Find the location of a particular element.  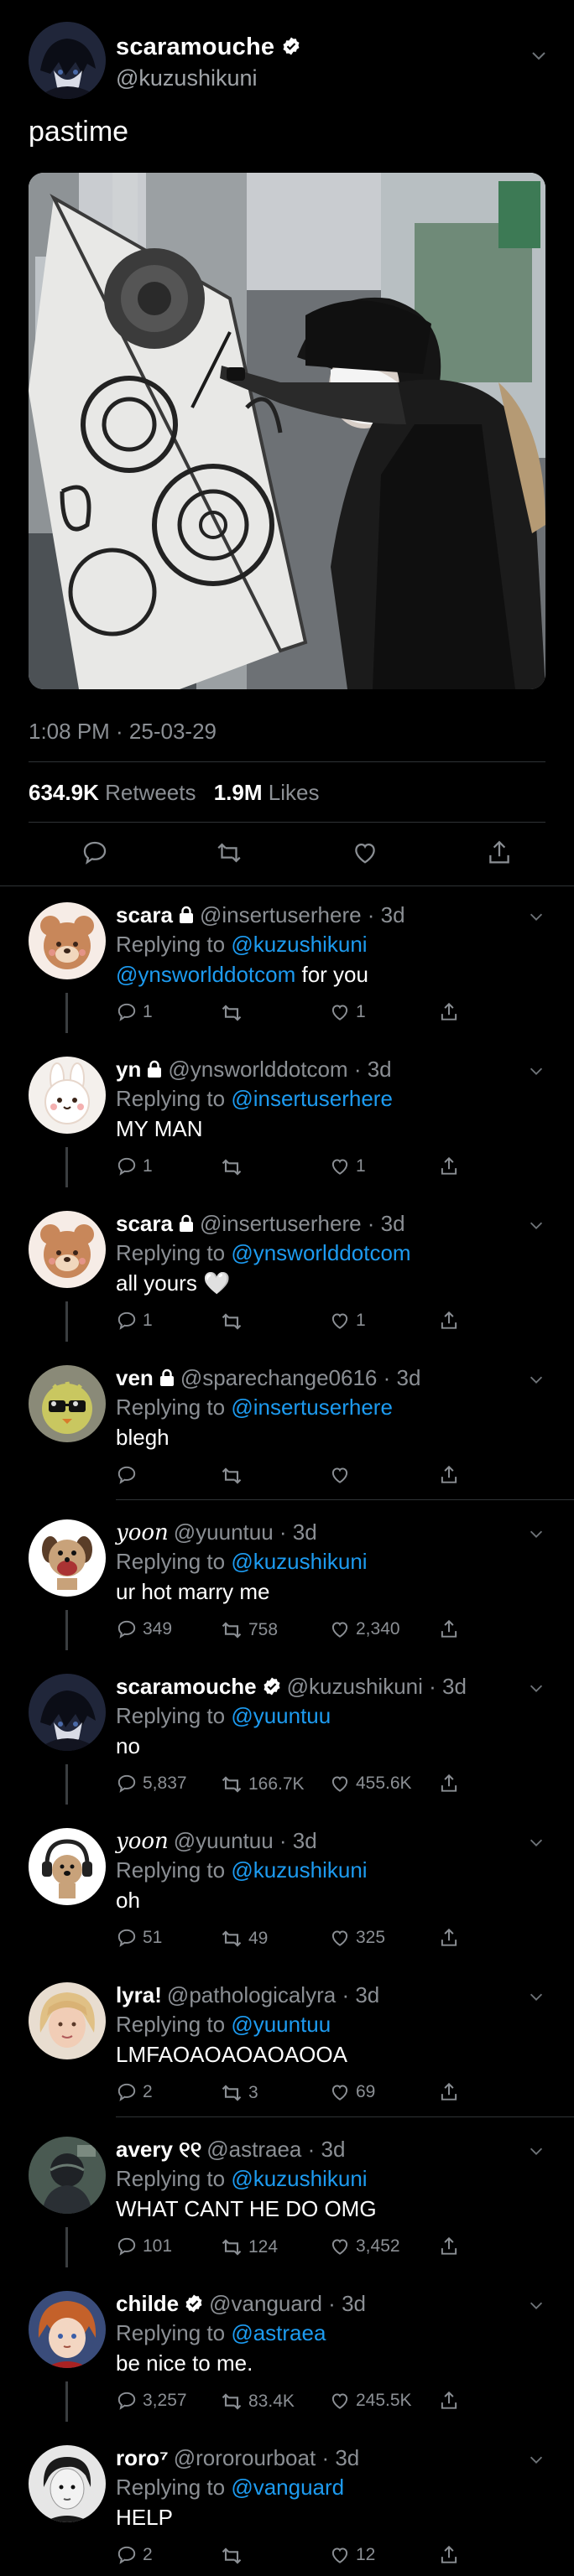

display-name: yn is located at coordinates (128, 1069).